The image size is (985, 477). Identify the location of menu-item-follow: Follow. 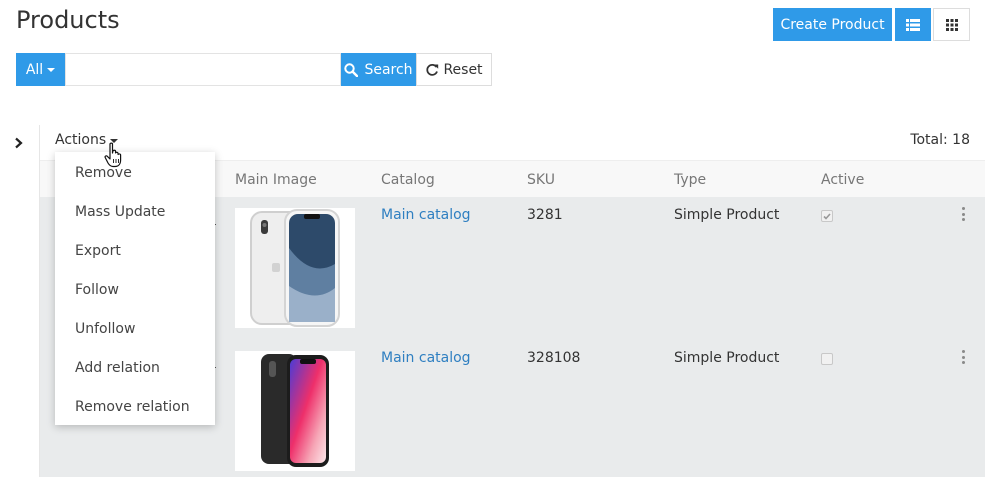
(135, 290).